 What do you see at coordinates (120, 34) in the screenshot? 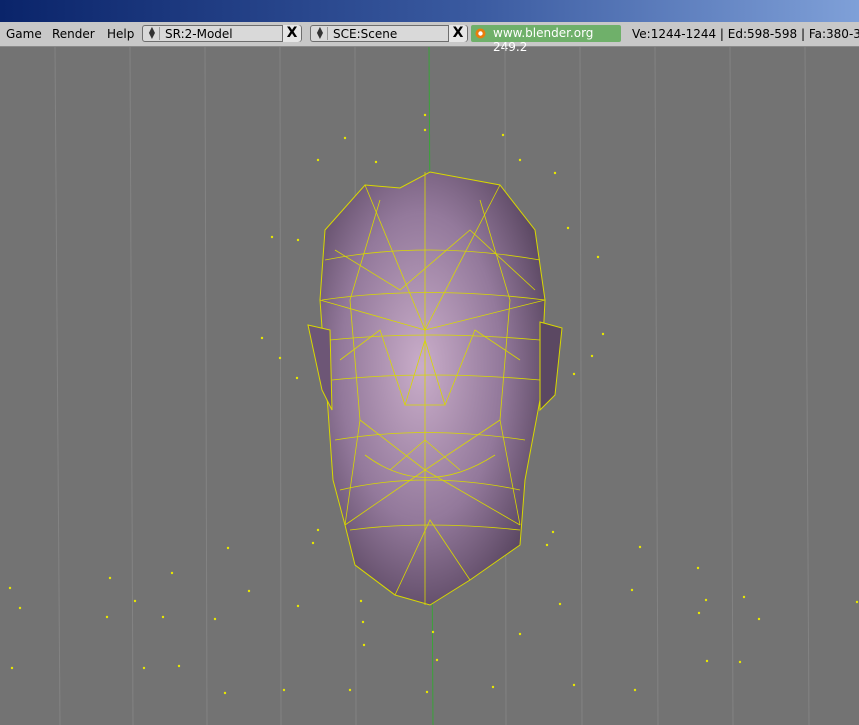
I see `menu-help: Help` at bounding box center [120, 34].